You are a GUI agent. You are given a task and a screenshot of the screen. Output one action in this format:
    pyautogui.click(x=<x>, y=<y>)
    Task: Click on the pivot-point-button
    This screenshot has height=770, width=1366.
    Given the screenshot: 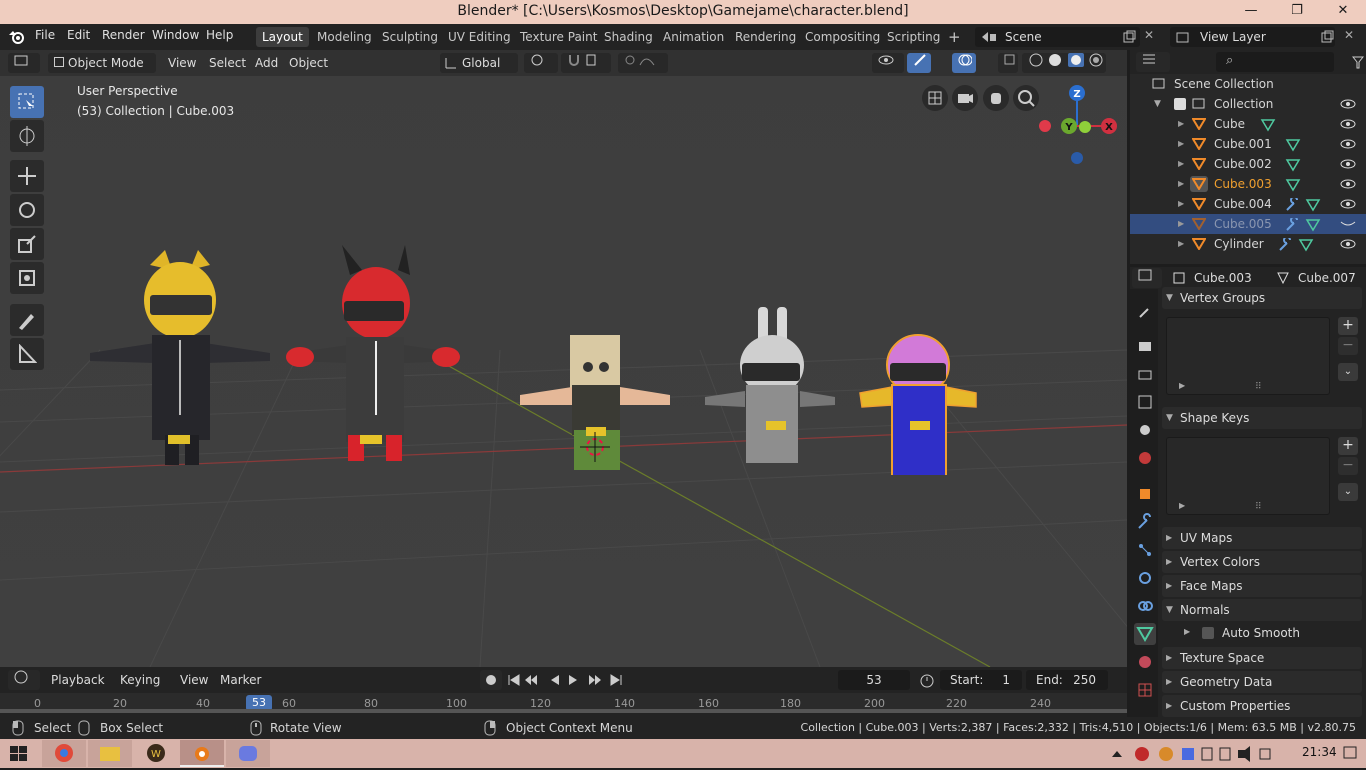 What is the action you would take?
    pyautogui.click(x=541, y=63)
    